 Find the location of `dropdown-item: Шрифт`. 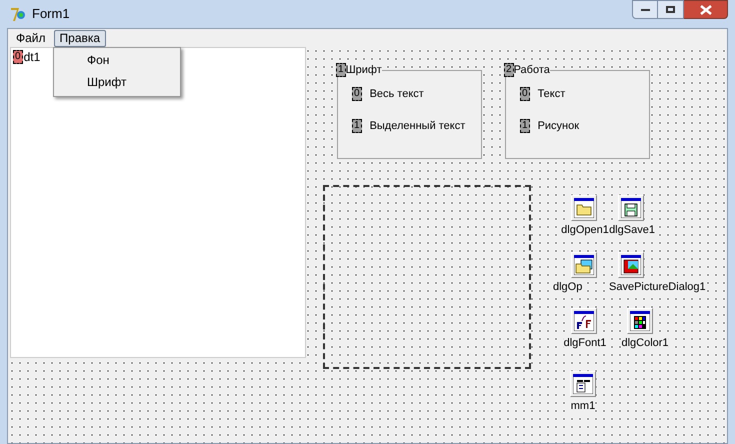

dropdown-item: Шрифт is located at coordinates (133, 82).